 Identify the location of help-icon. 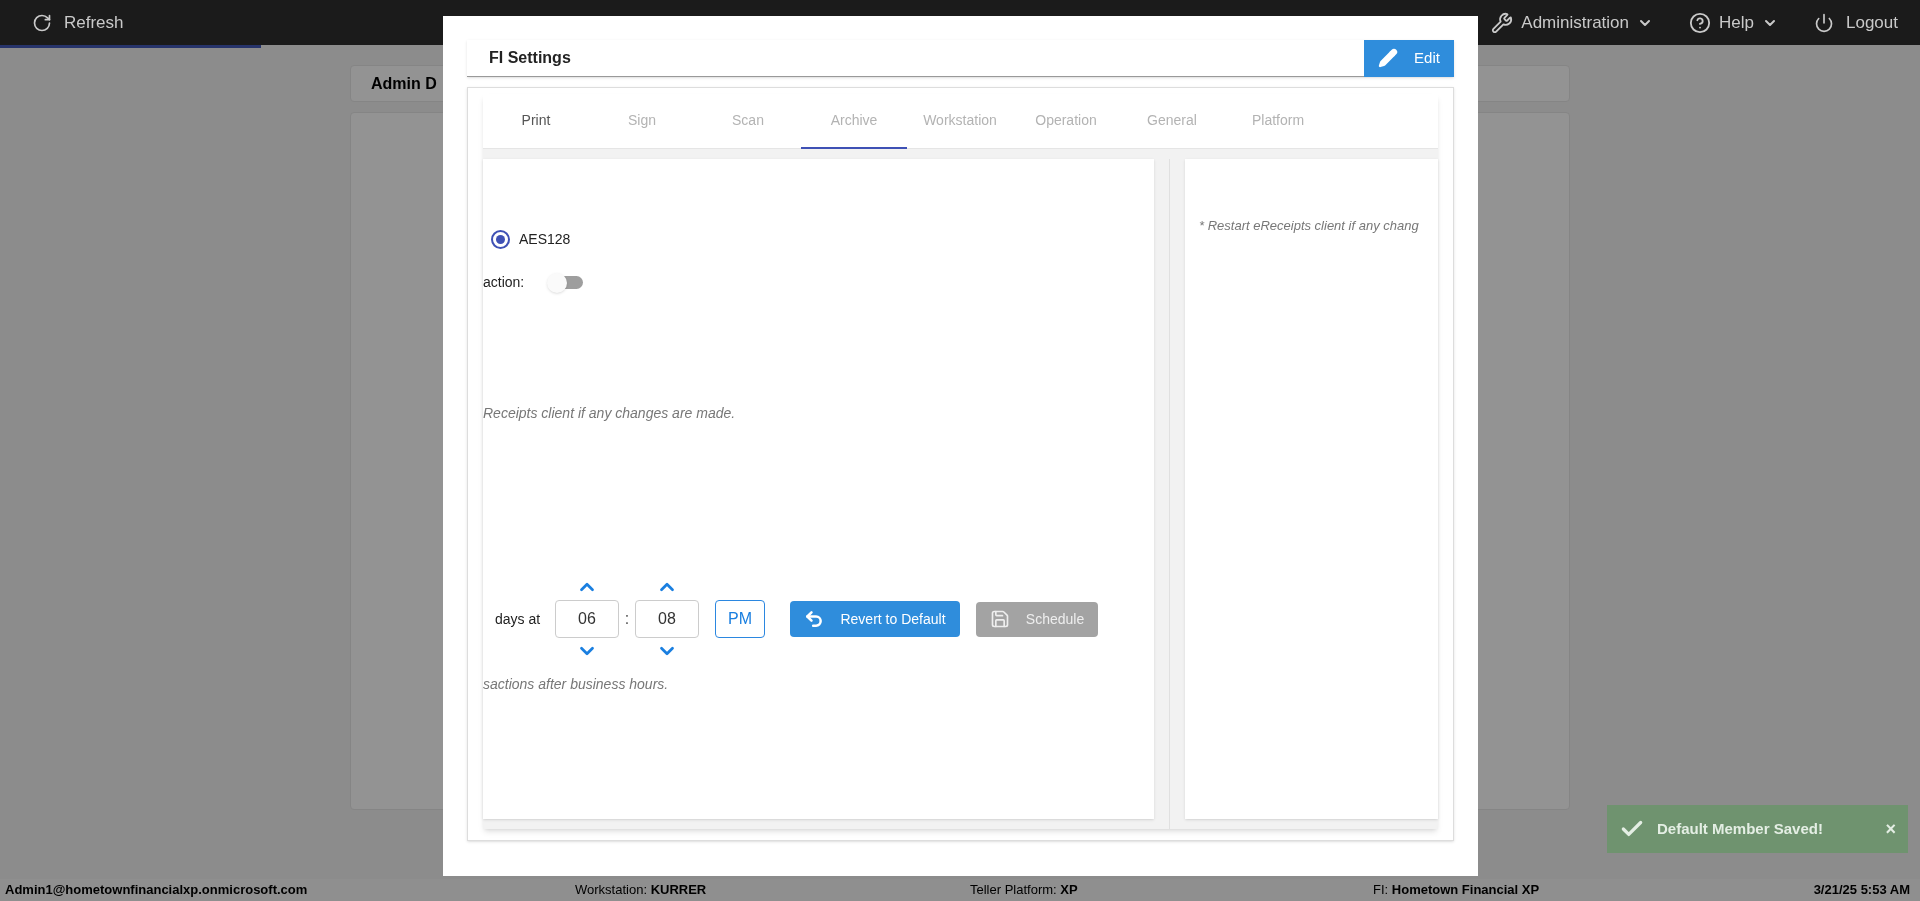
(1700, 22).